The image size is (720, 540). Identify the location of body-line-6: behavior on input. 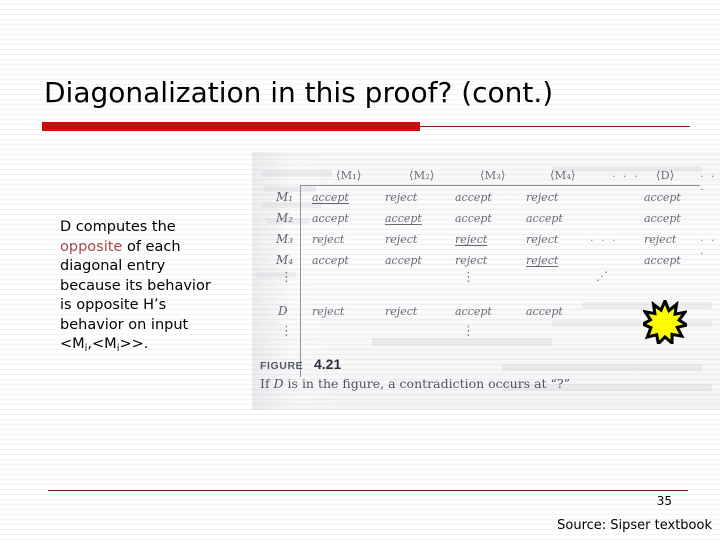
(124, 324).